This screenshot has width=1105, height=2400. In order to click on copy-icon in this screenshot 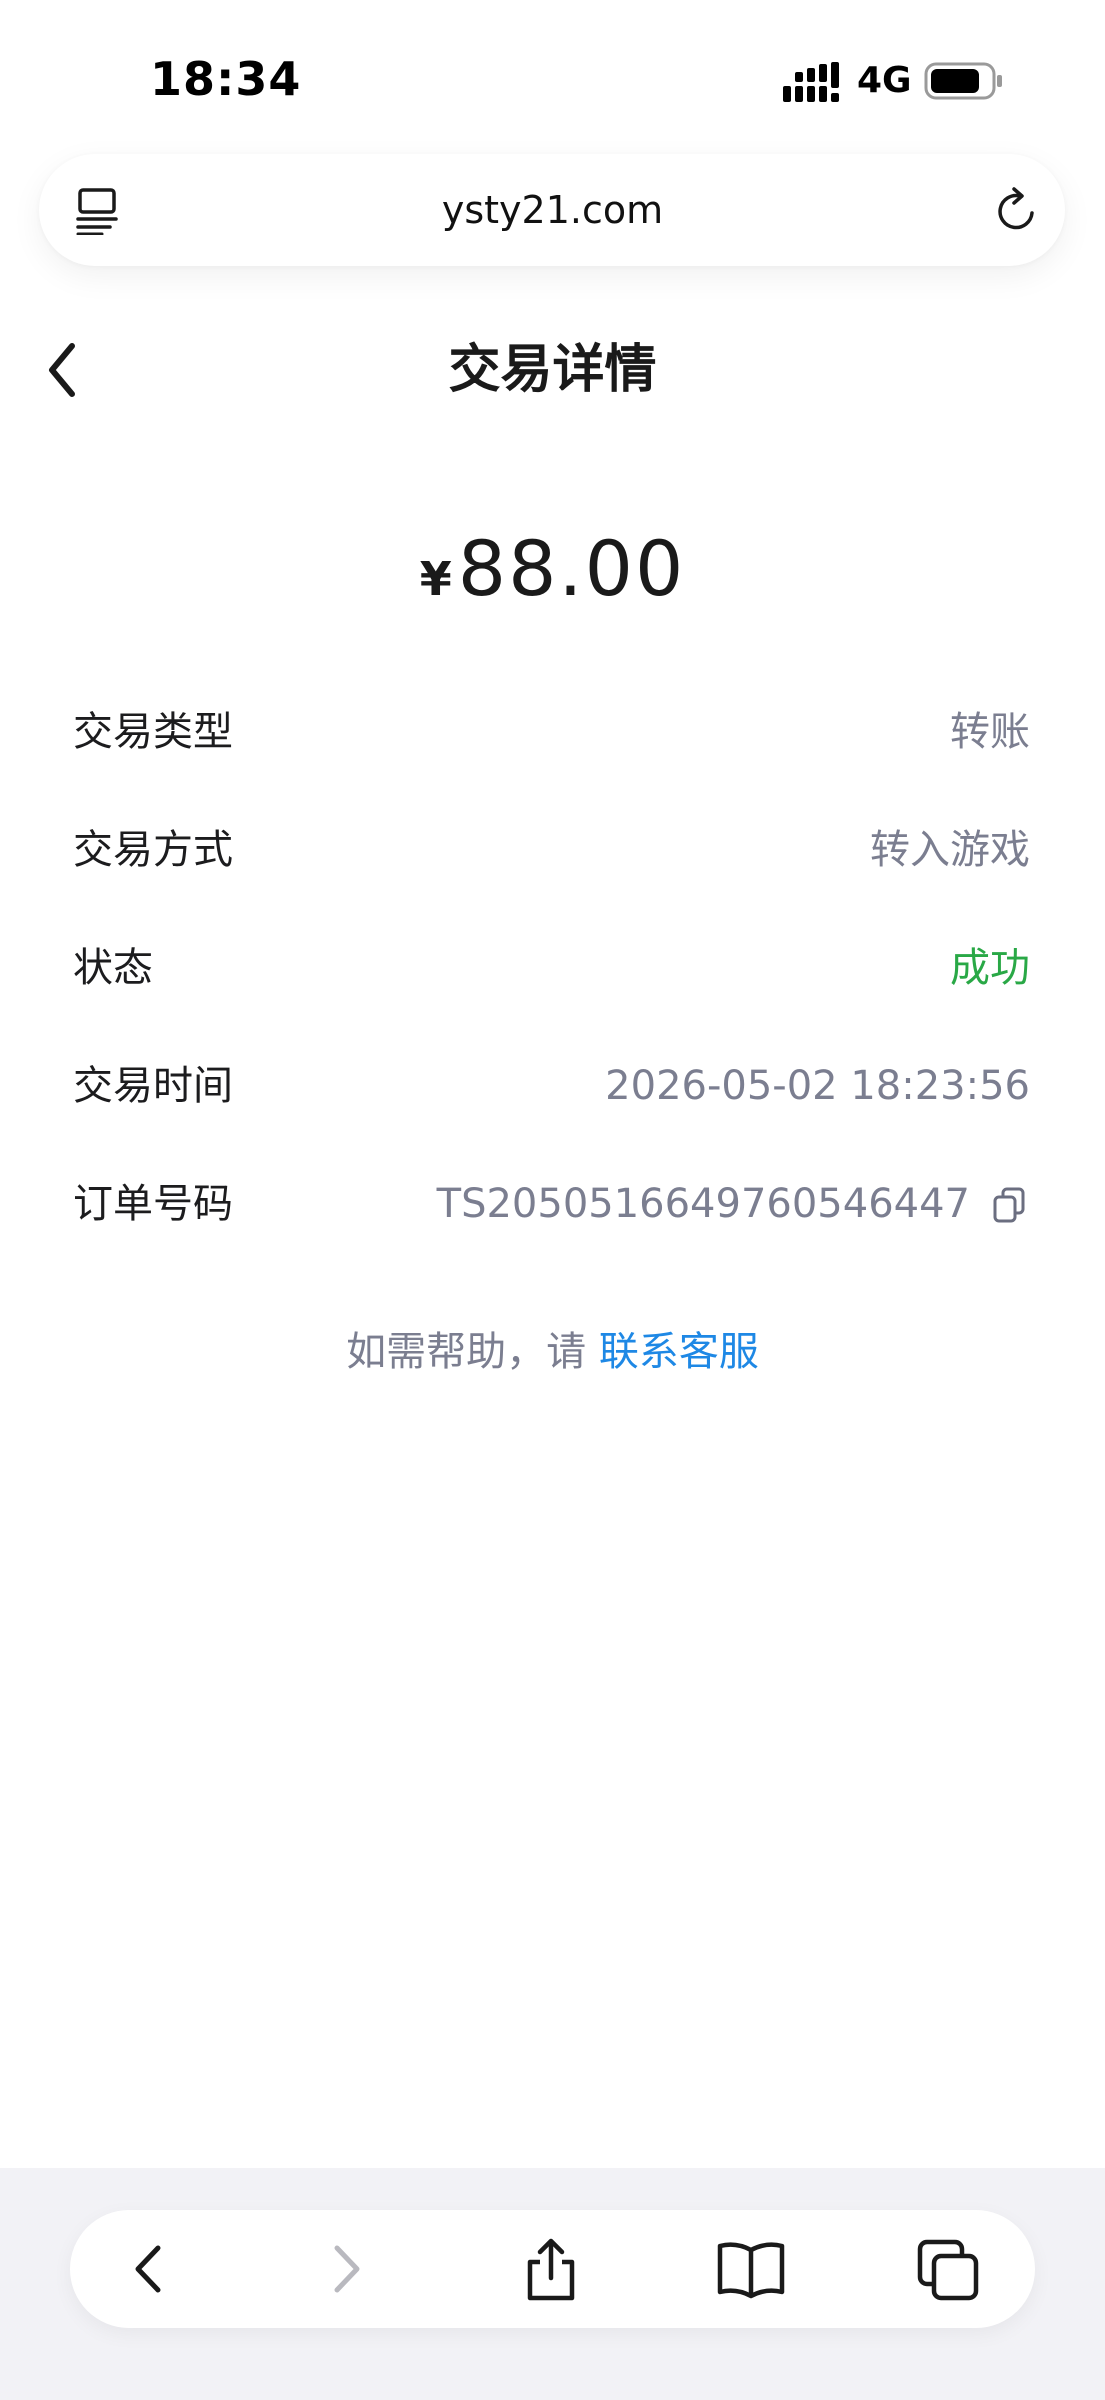, I will do `click(1010, 1205)`.